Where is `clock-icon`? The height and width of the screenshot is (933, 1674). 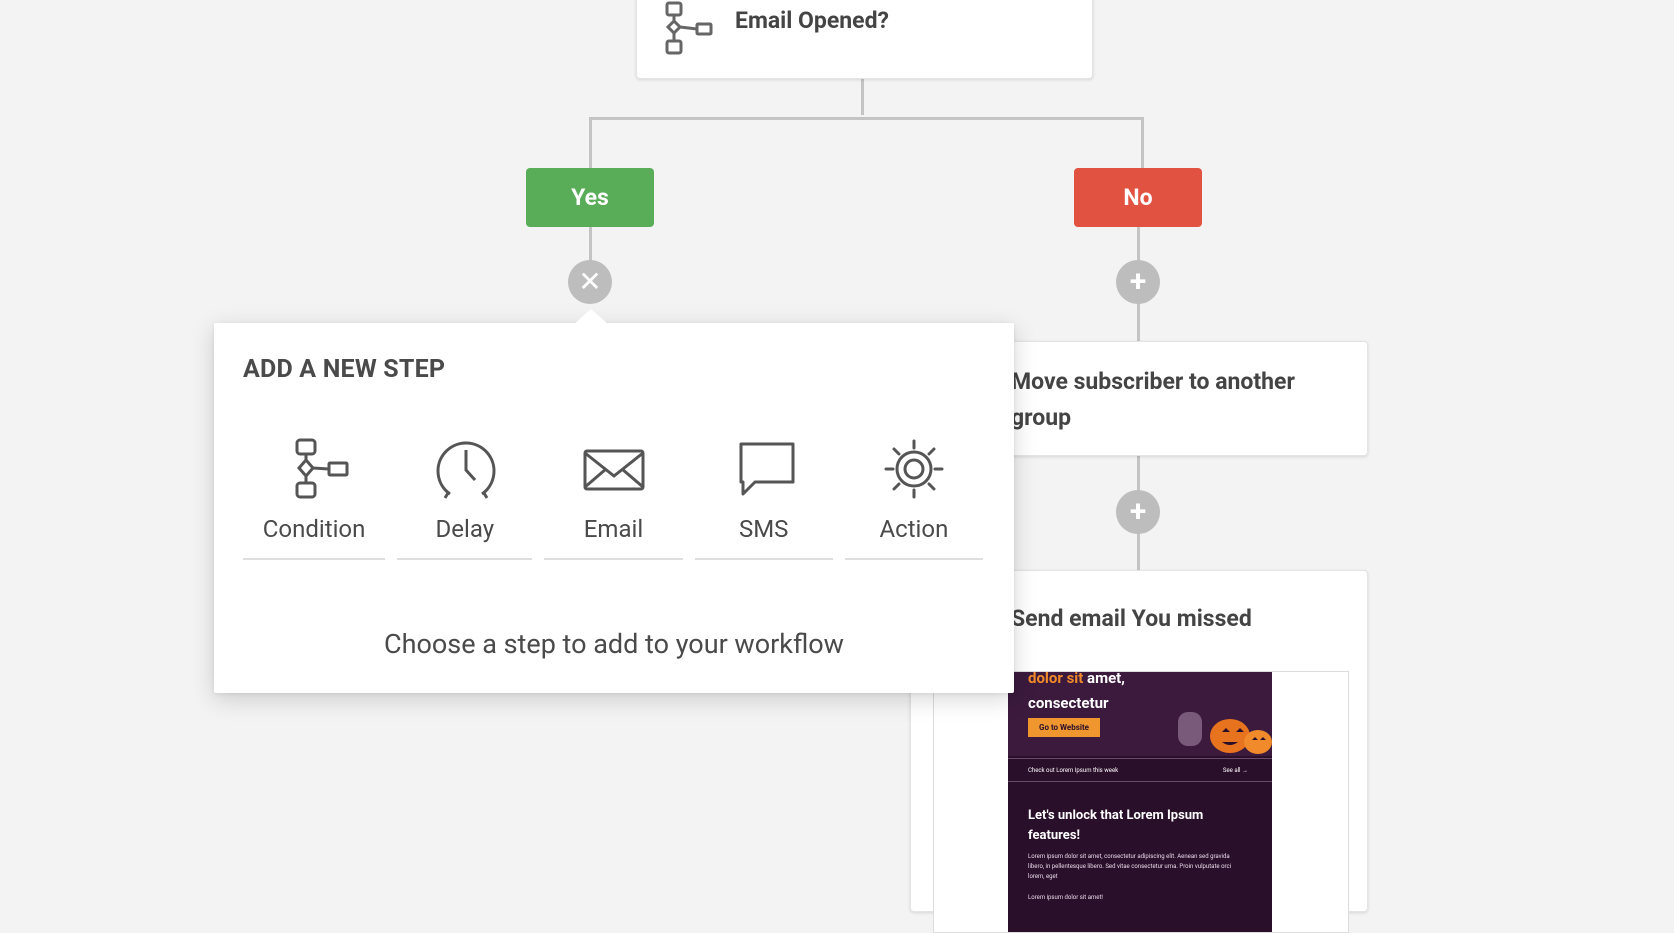
clock-icon is located at coordinates (466, 470).